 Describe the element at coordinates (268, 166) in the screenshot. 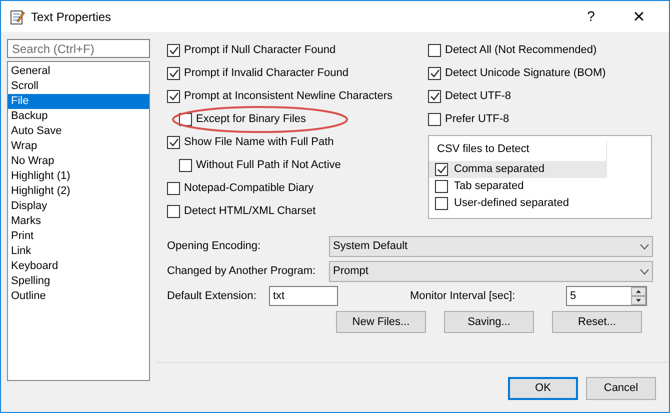

I see `option-label: Without Full Path if Not Active` at that location.